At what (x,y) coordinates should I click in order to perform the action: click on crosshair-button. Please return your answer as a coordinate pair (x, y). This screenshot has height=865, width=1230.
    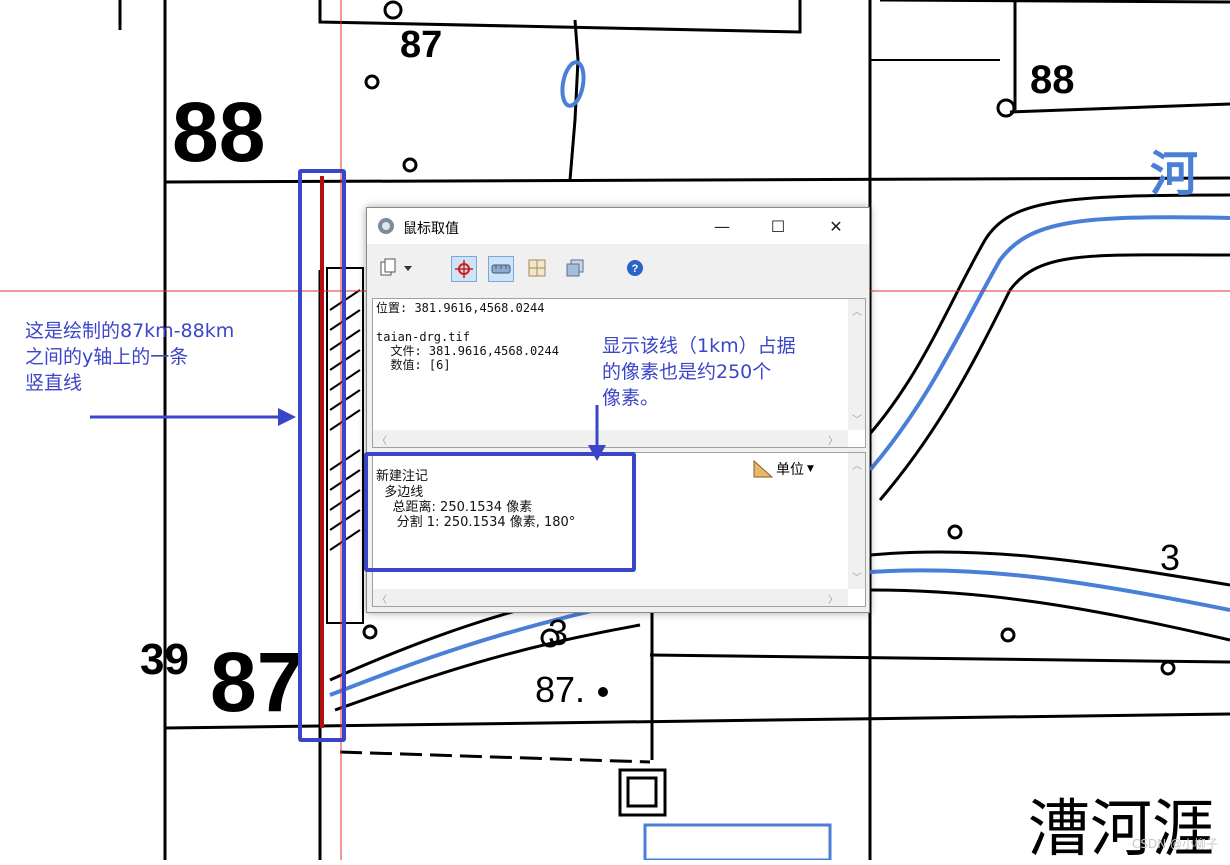
    Looking at the image, I should click on (464, 269).